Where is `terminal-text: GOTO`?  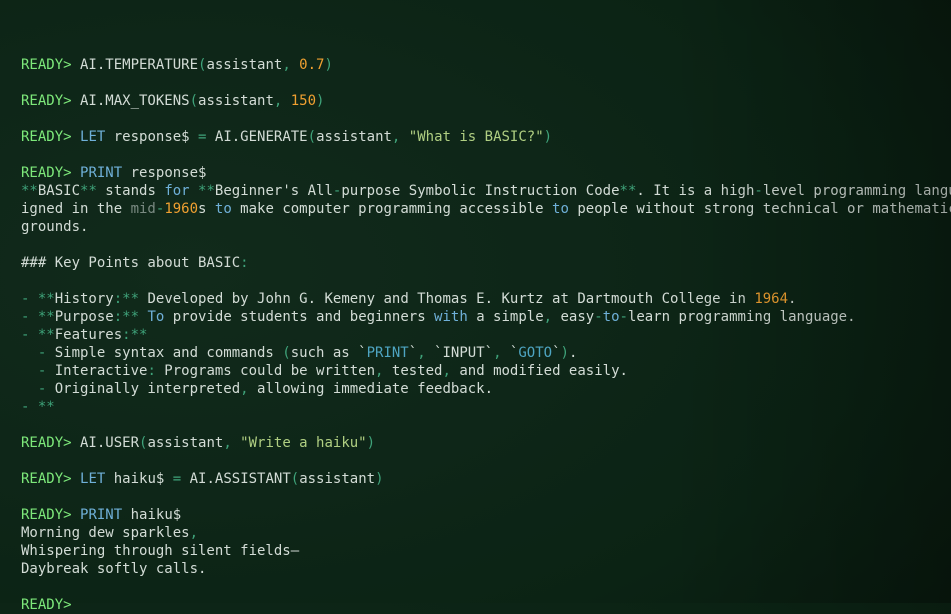 terminal-text: GOTO is located at coordinates (535, 353).